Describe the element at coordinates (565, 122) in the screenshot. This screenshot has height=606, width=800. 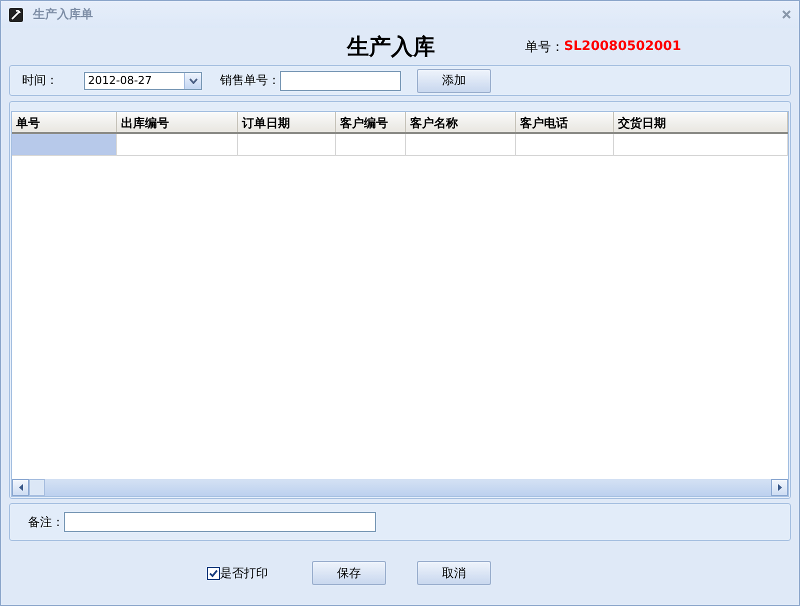
I see `column-header: 客户电话` at that location.